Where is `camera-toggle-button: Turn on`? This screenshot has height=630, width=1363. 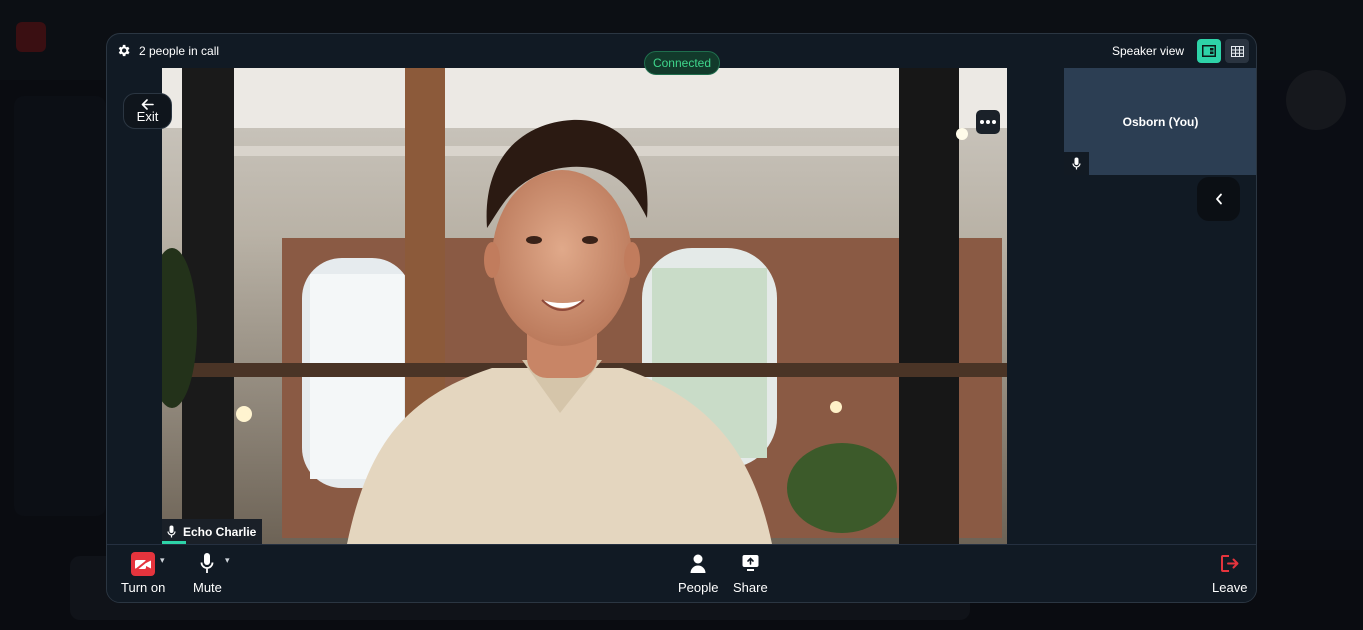
camera-toggle-button: Turn on is located at coordinates (143, 573).